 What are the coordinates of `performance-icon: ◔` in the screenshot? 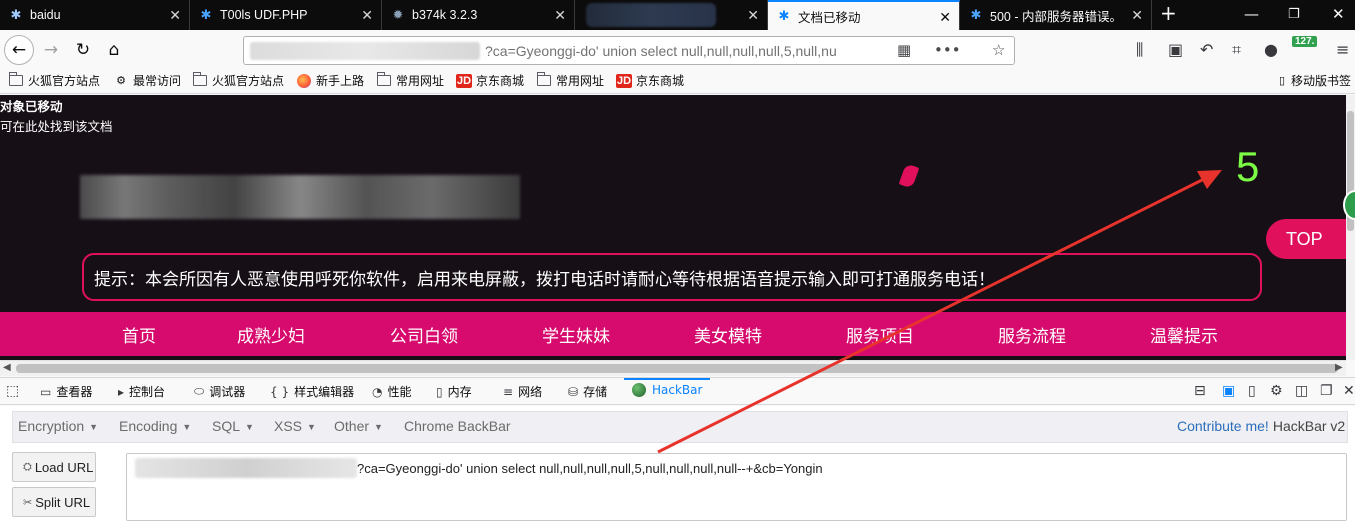 It's located at (377, 391).